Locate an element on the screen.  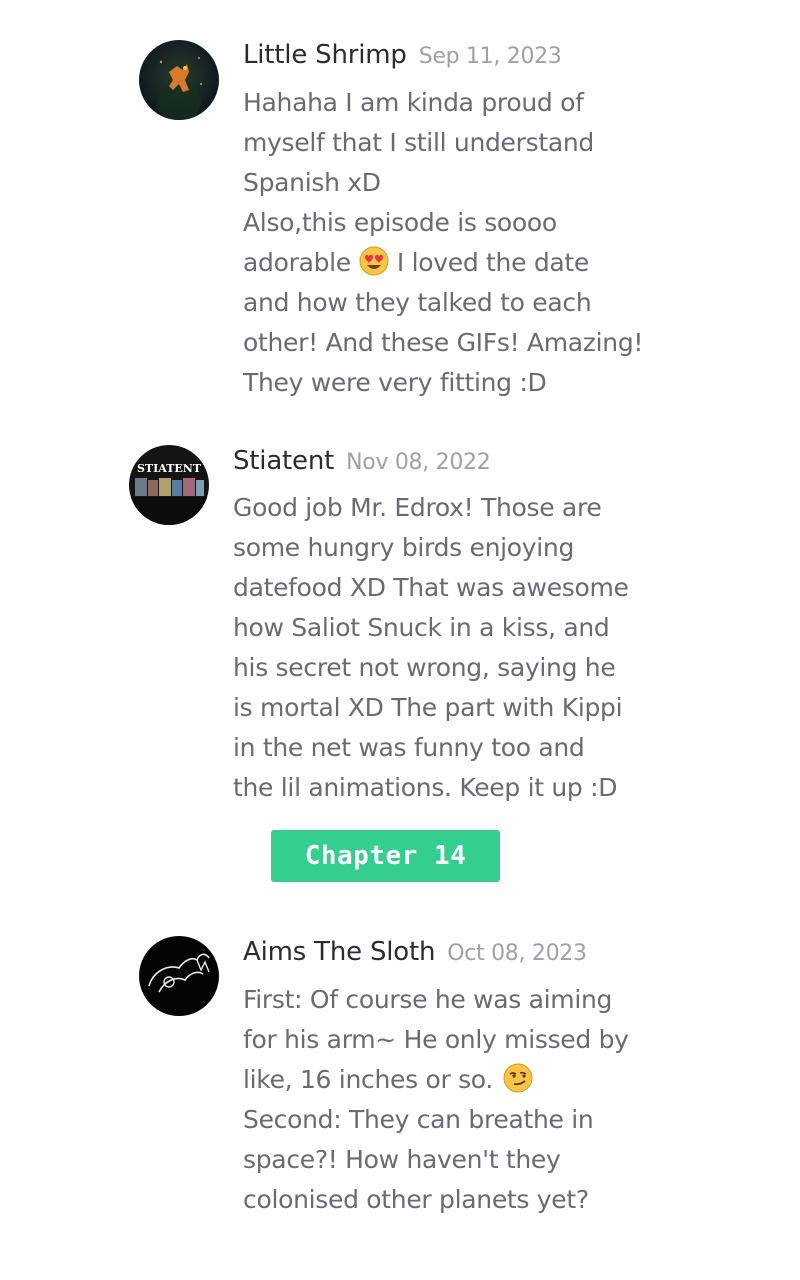
comment-line: and how they talked to each is located at coordinates (417, 302).